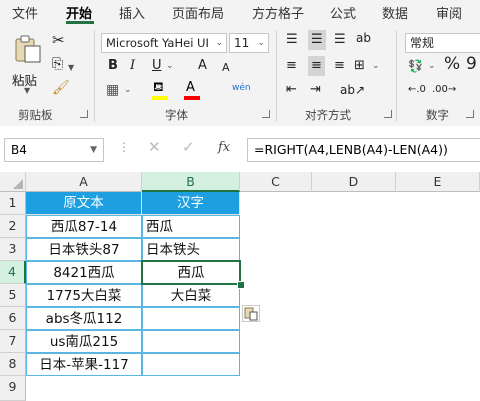  Describe the element at coordinates (84, 249) in the screenshot. I see `cell-a3: 日本铁头87` at that location.